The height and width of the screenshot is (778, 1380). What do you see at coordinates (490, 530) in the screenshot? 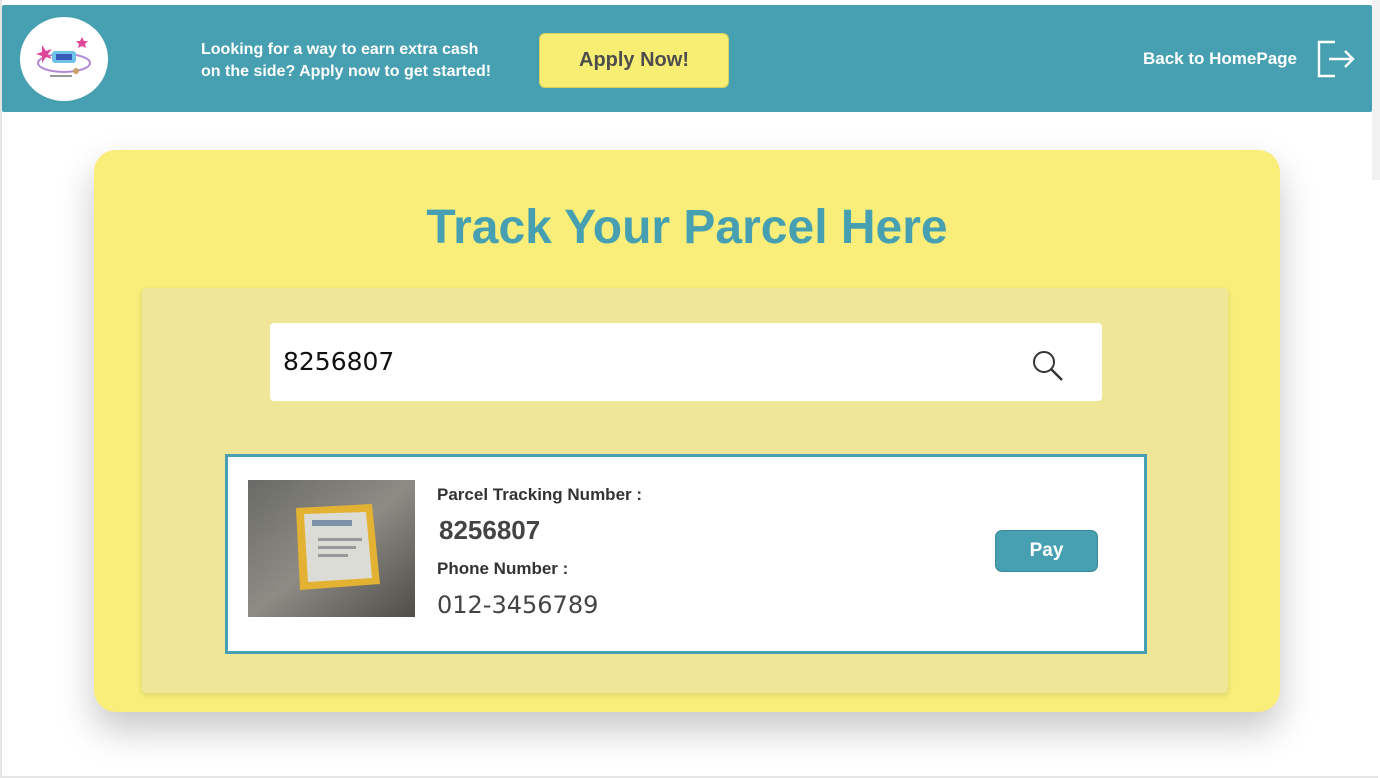
I see `tracking-number-value: 8256807` at bounding box center [490, 530].